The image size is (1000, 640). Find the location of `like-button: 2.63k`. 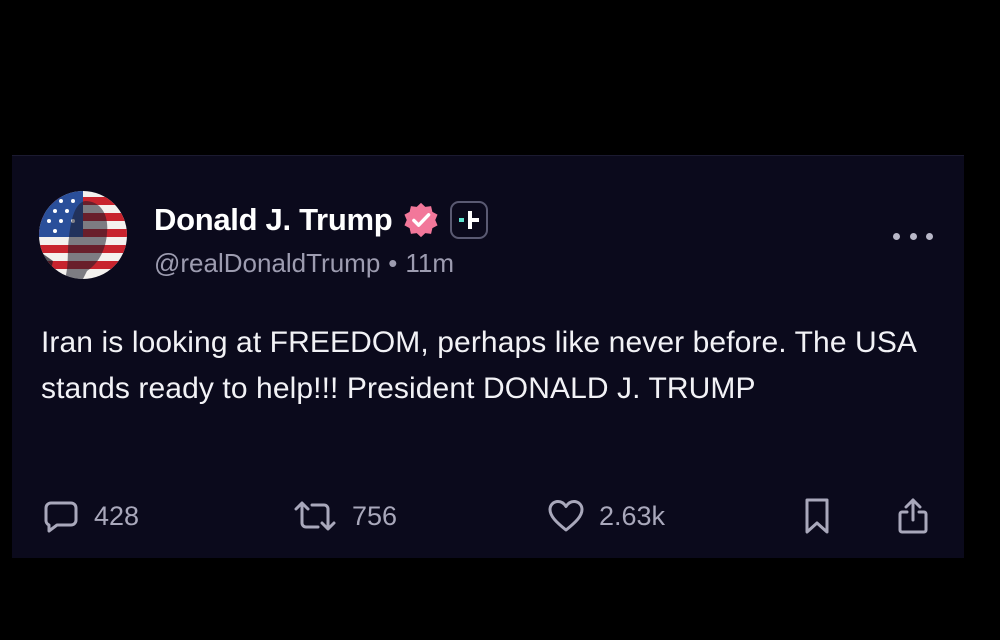

like-button: 2.63k is located at coordinates (606, 516).